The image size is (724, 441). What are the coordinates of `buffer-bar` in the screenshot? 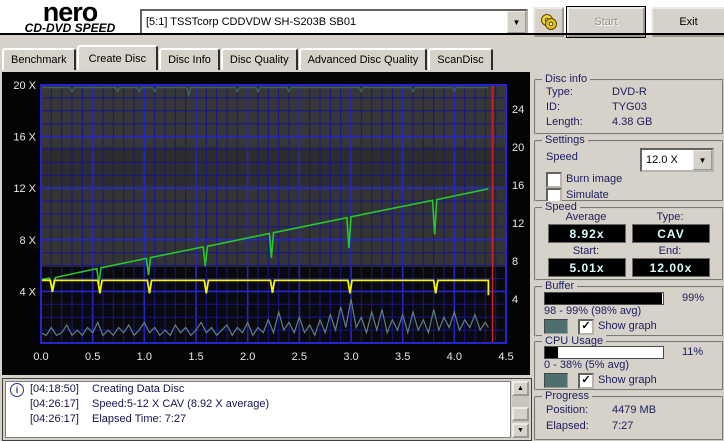 It's located at (604, 298).